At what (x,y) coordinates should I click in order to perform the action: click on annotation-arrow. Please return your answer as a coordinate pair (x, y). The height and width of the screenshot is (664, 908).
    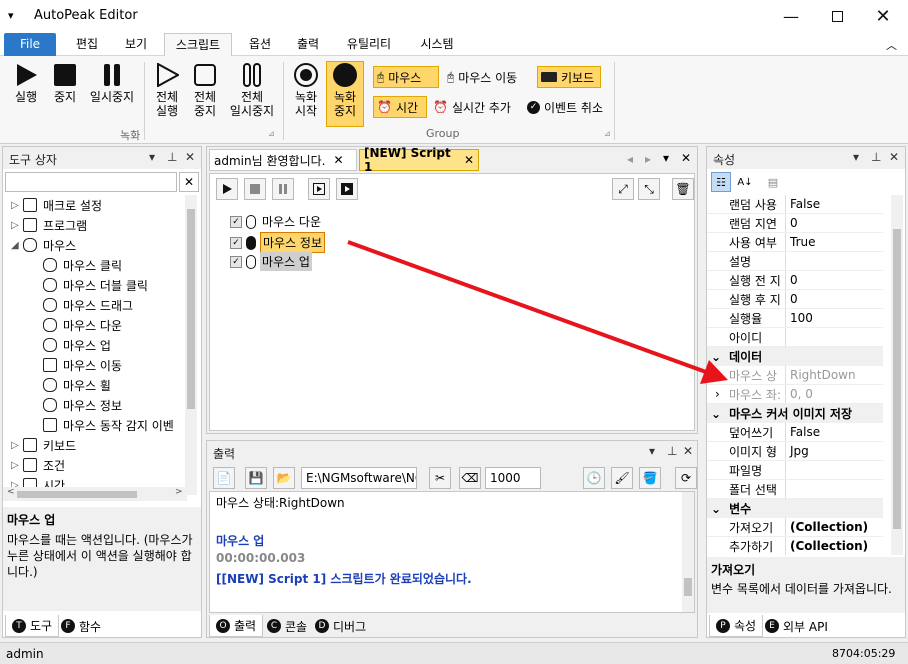
    Looking at the image, I should click on (537, 312).